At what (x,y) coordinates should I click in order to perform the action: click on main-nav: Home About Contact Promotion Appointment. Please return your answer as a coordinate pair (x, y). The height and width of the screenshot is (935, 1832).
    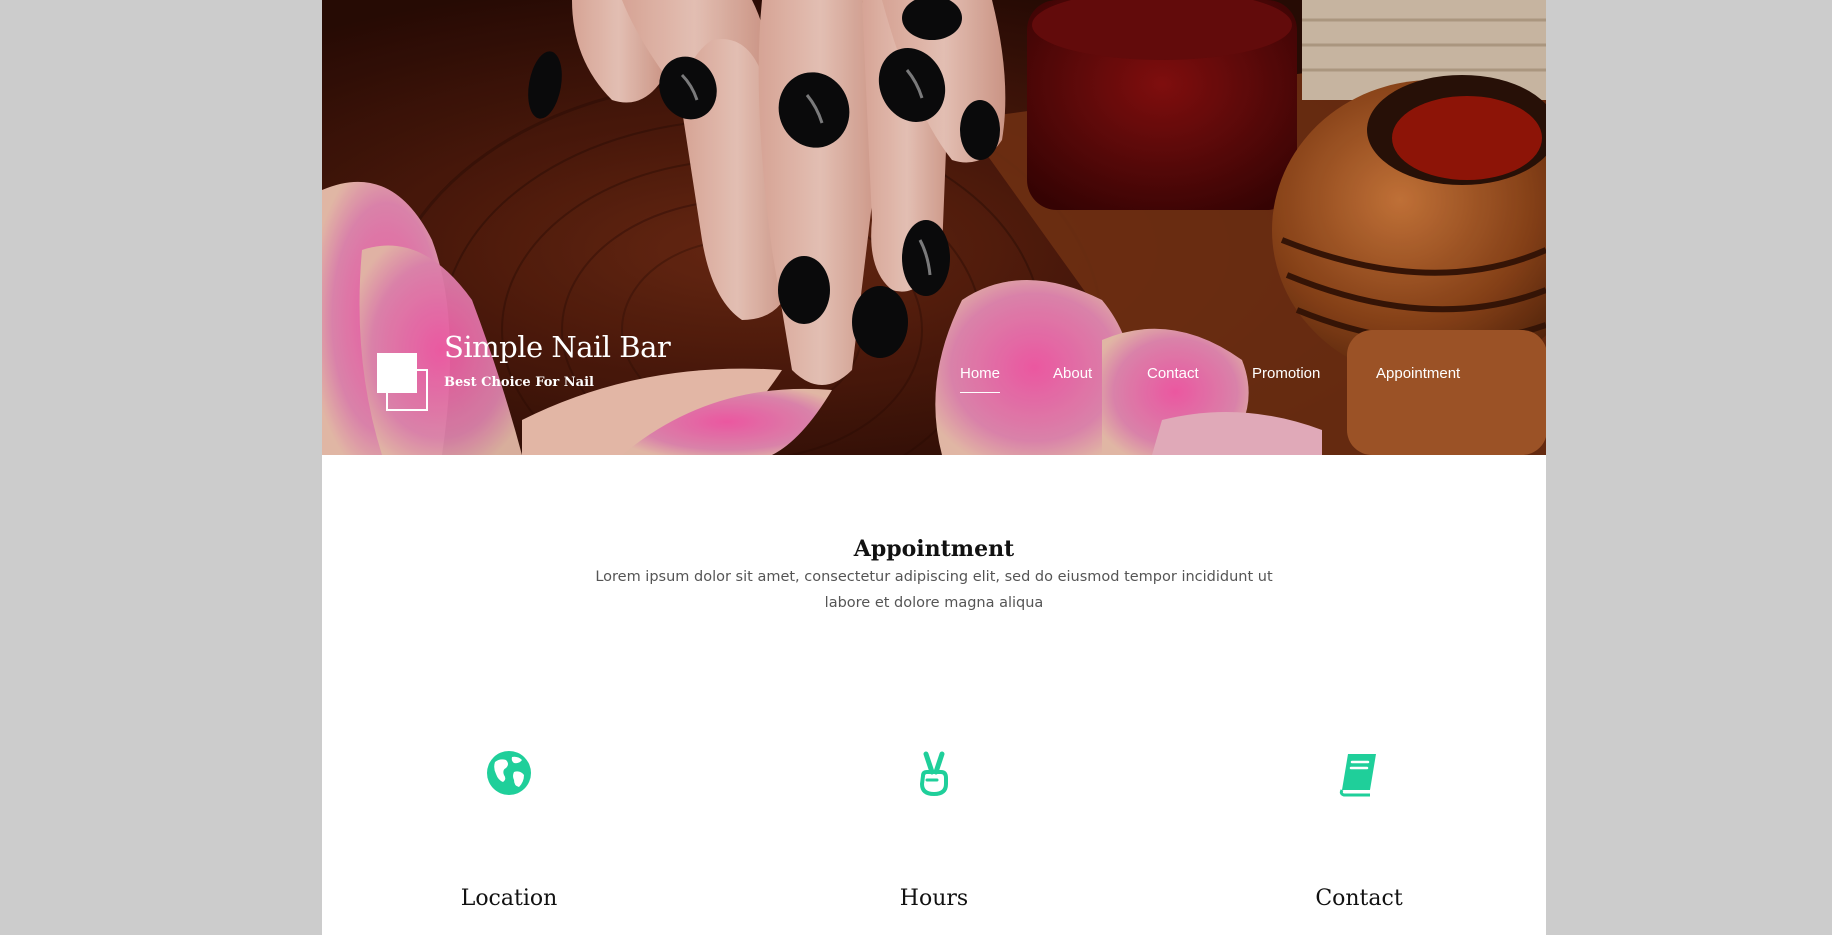
    Looking at the image, I should click on (934, 379).